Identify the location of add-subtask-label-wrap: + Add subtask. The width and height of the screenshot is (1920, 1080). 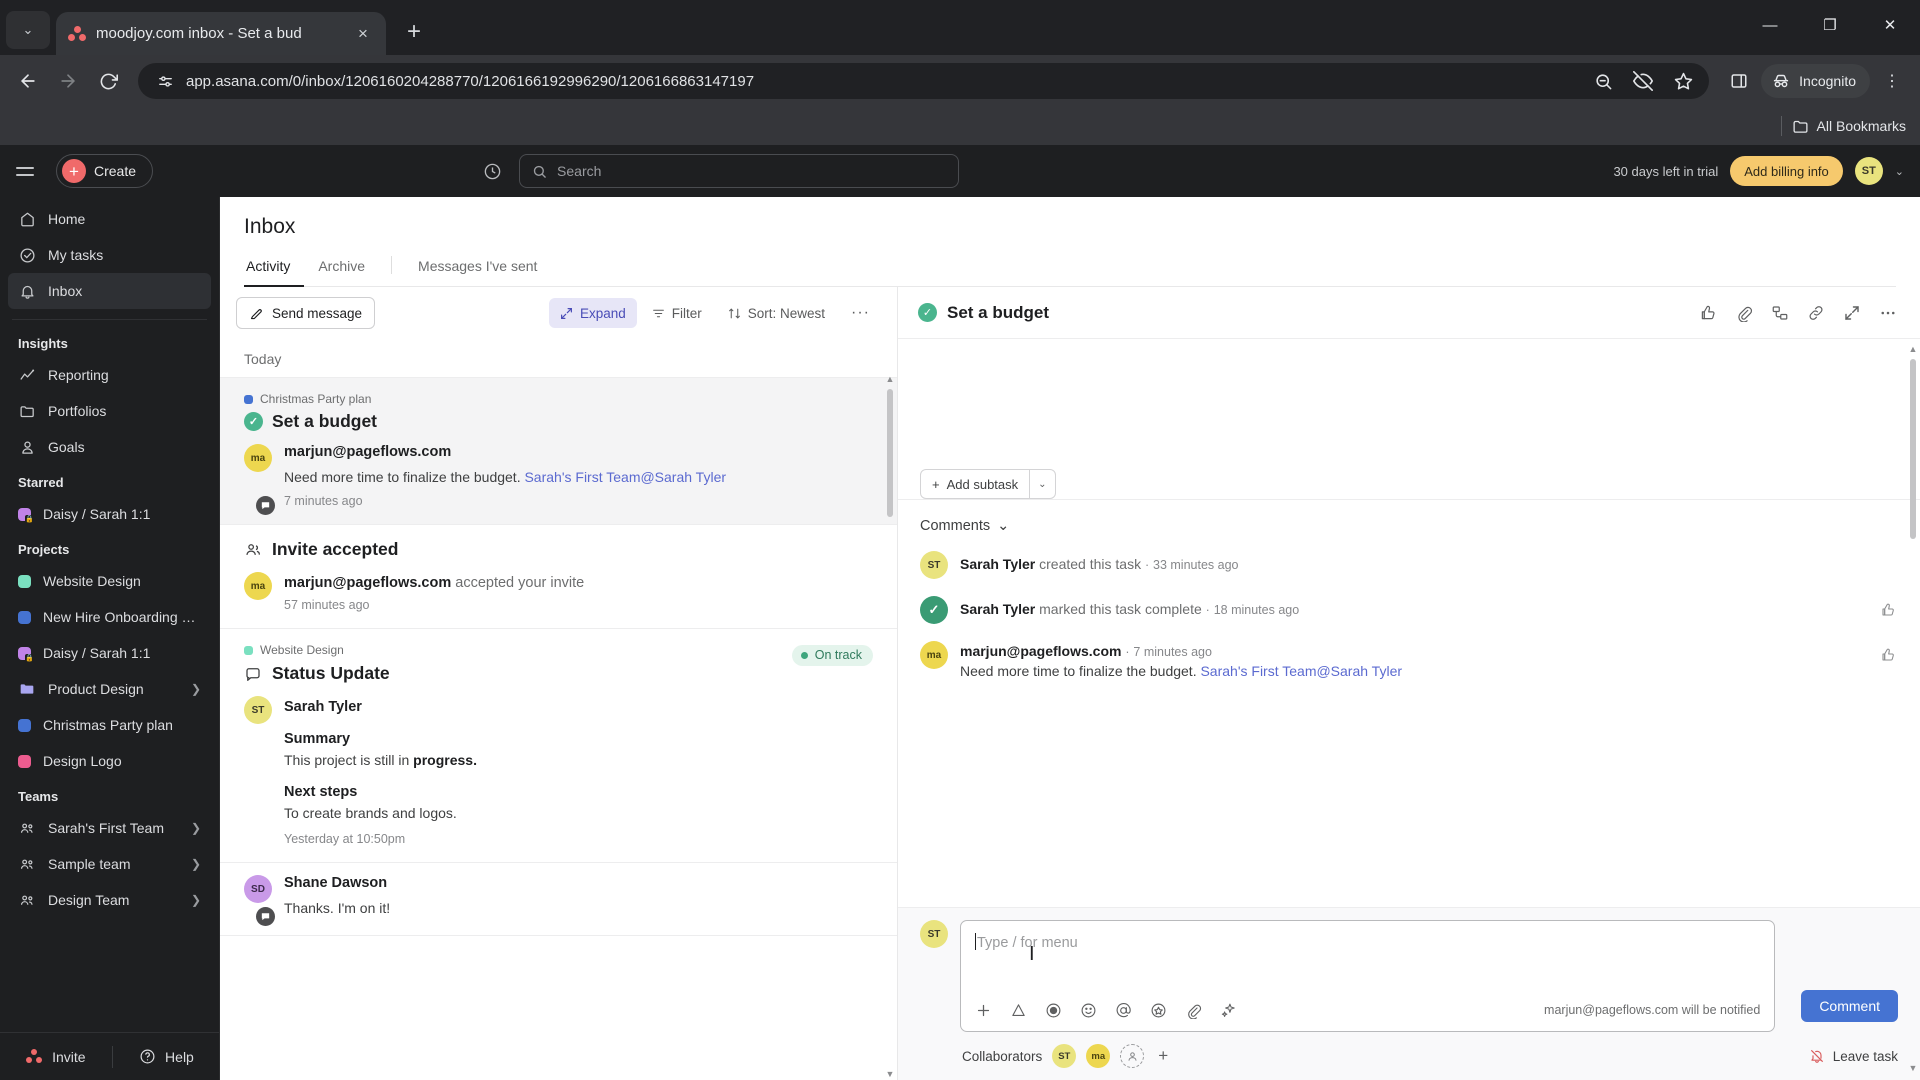
(975, 484).